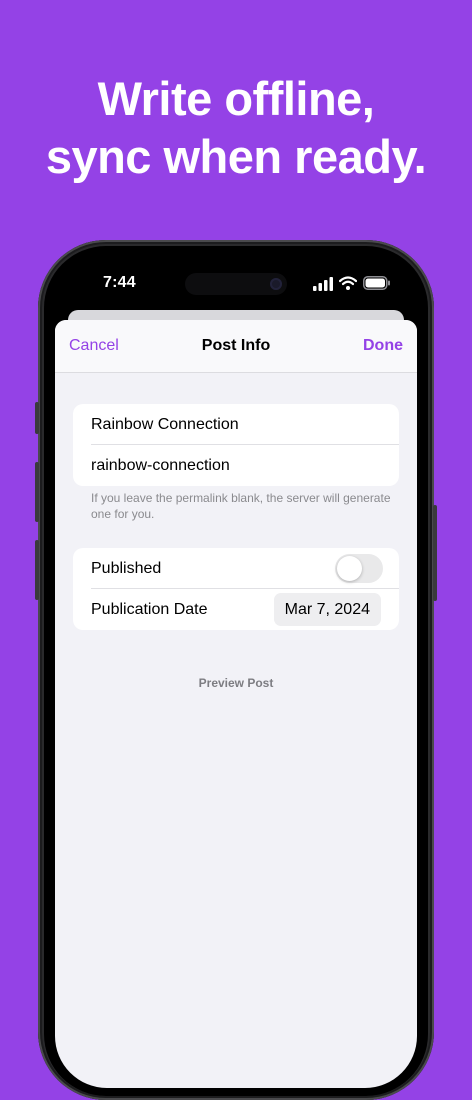 This screenshot has width=472, height=1100. What do you see at coordinates (236, 346) in the screenshot?
I see `navigation-bar: Cancel Post Info Done` at bounding box center [236, 346].